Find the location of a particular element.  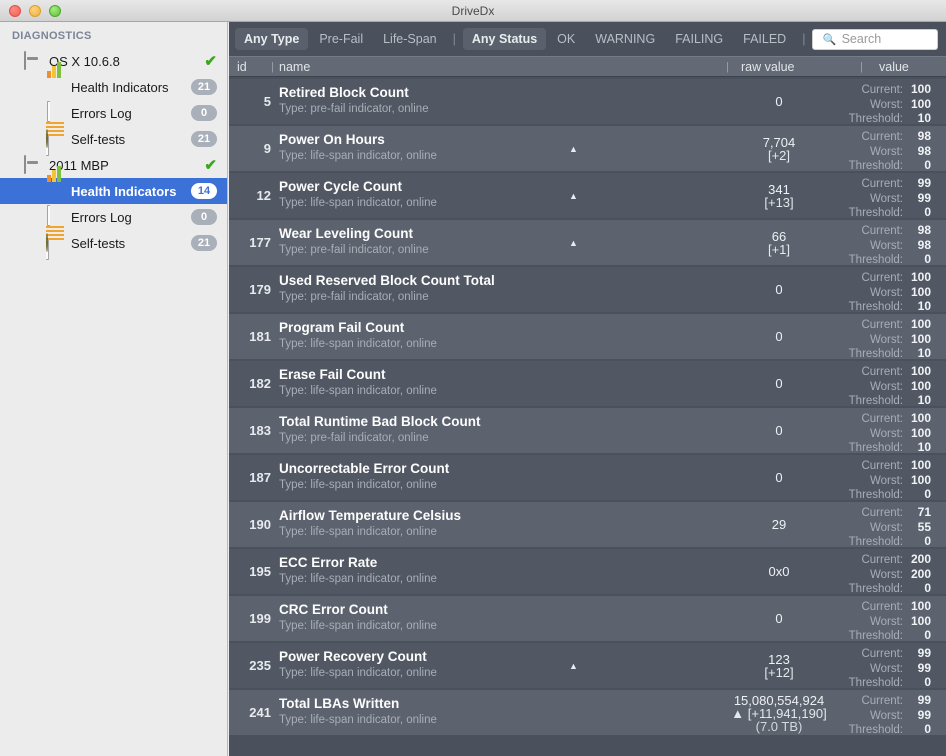

row-id: 183 is located at coordinates (260, 430).